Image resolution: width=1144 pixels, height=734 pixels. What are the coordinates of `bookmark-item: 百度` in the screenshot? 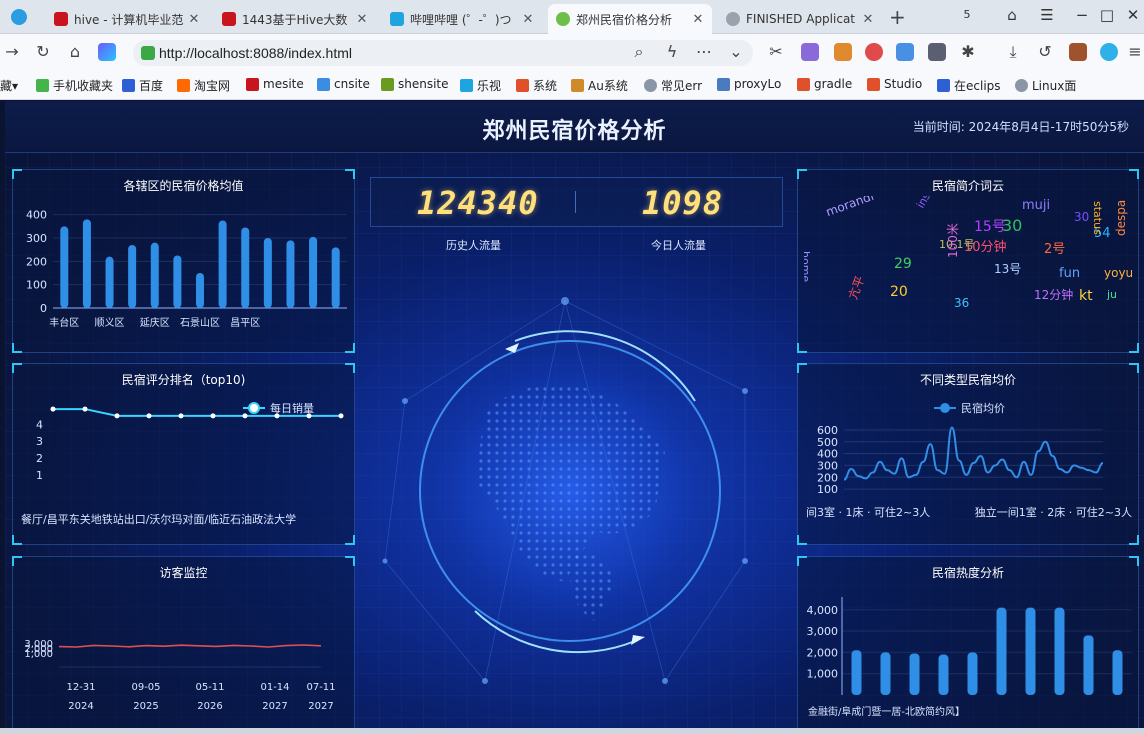 It's located at (142, 85).